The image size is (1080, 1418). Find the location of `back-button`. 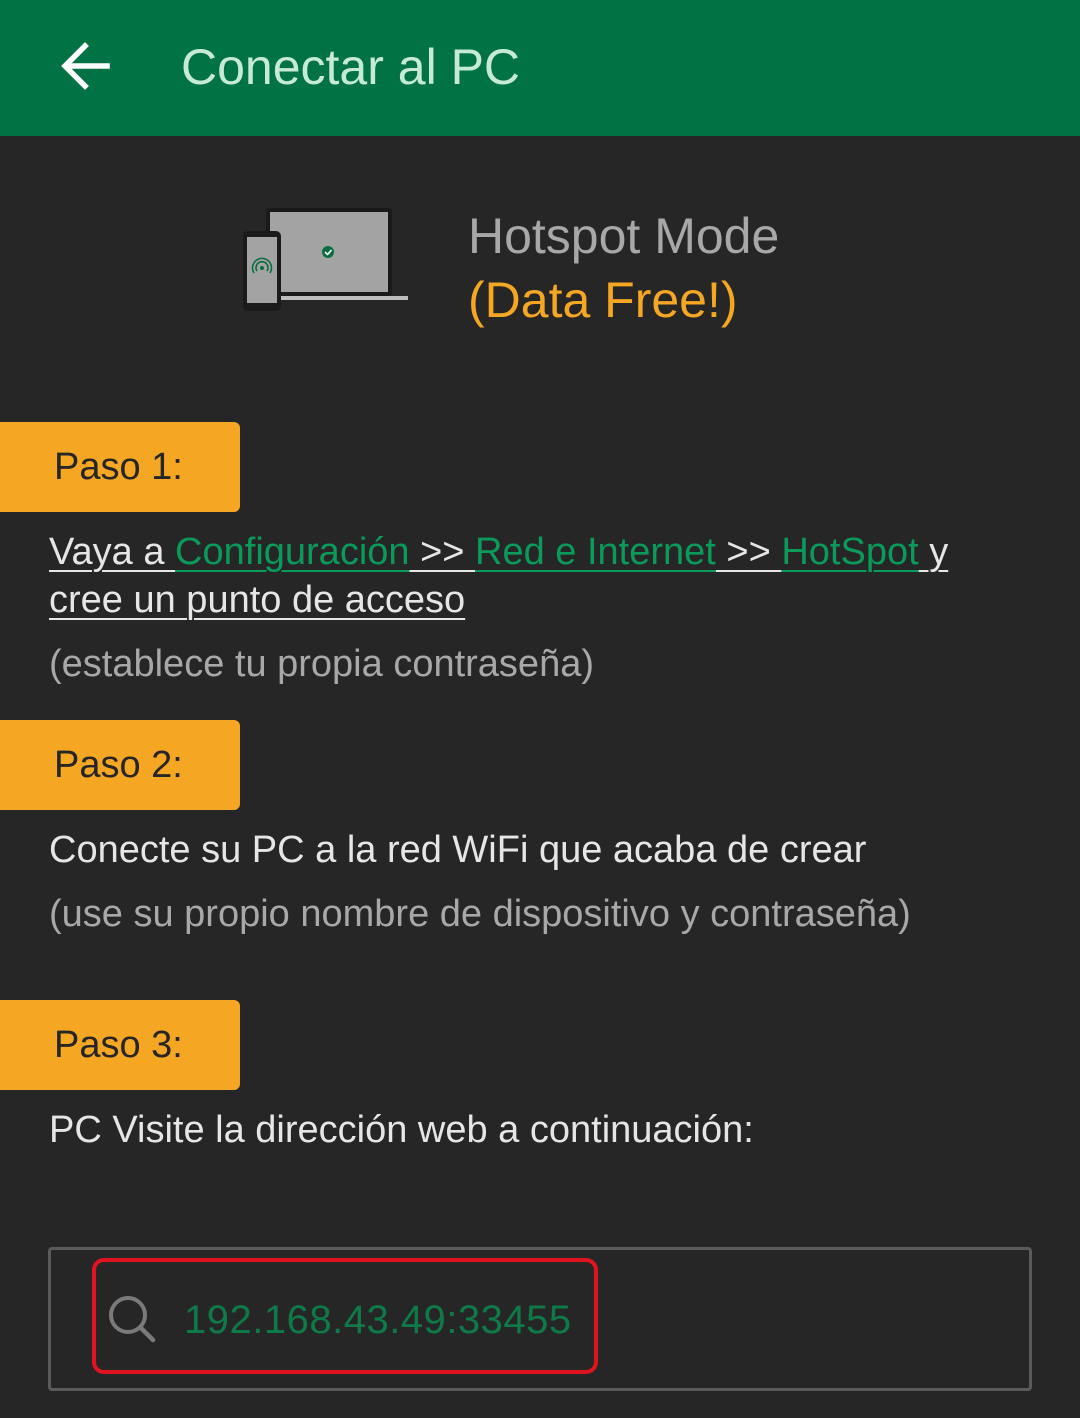

back-button is located at coordinates (85, 66).